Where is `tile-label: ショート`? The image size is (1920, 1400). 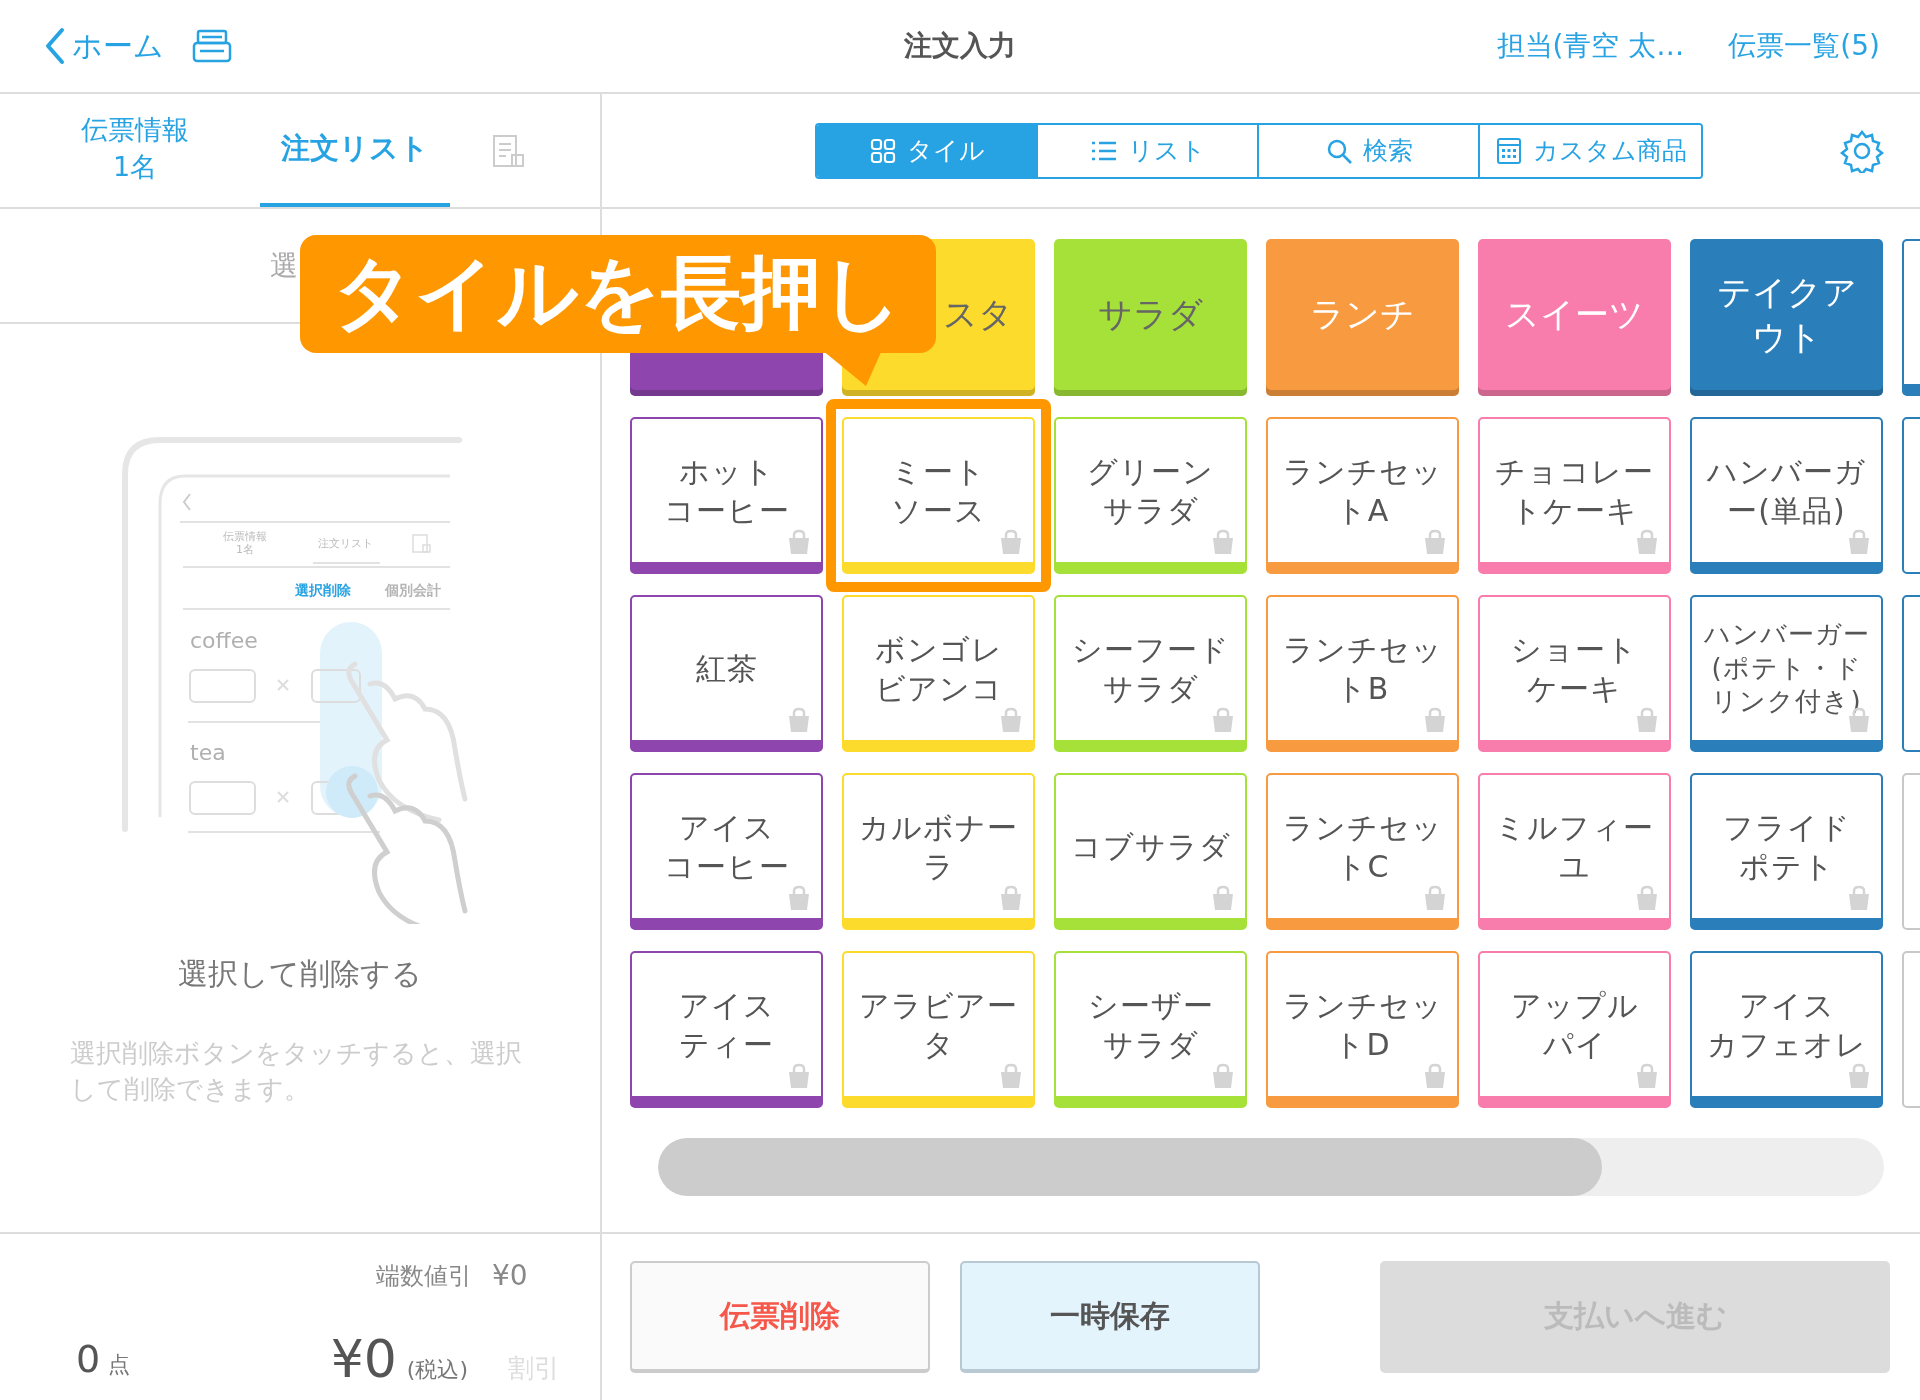 tile-label: ショート is located at coordinates (1574, 649).